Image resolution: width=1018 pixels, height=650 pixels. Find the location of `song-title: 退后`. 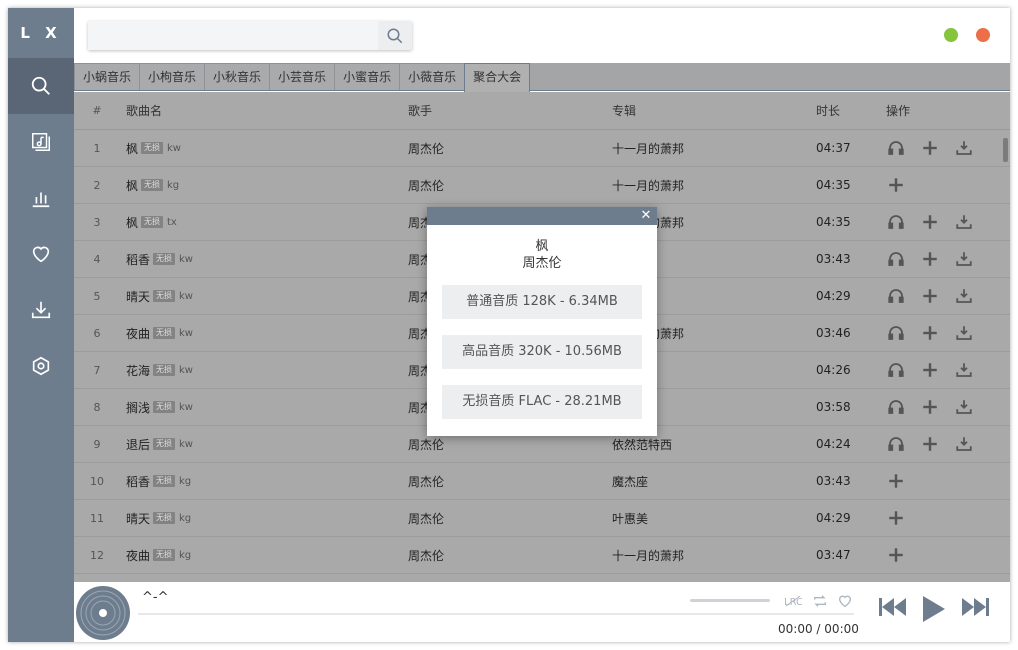

song-title: 退后 is located at coordinates (138, 444).